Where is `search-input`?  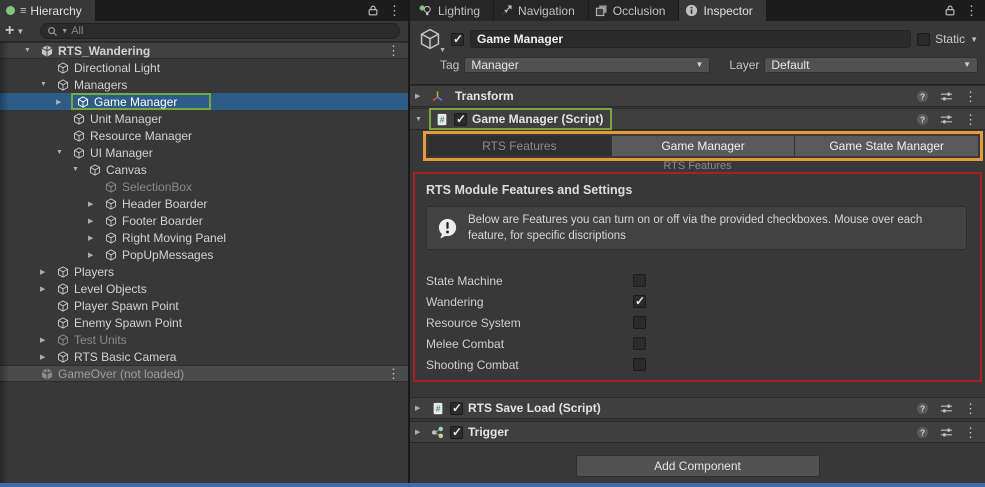 search-input is located at coordinates (232, 31).